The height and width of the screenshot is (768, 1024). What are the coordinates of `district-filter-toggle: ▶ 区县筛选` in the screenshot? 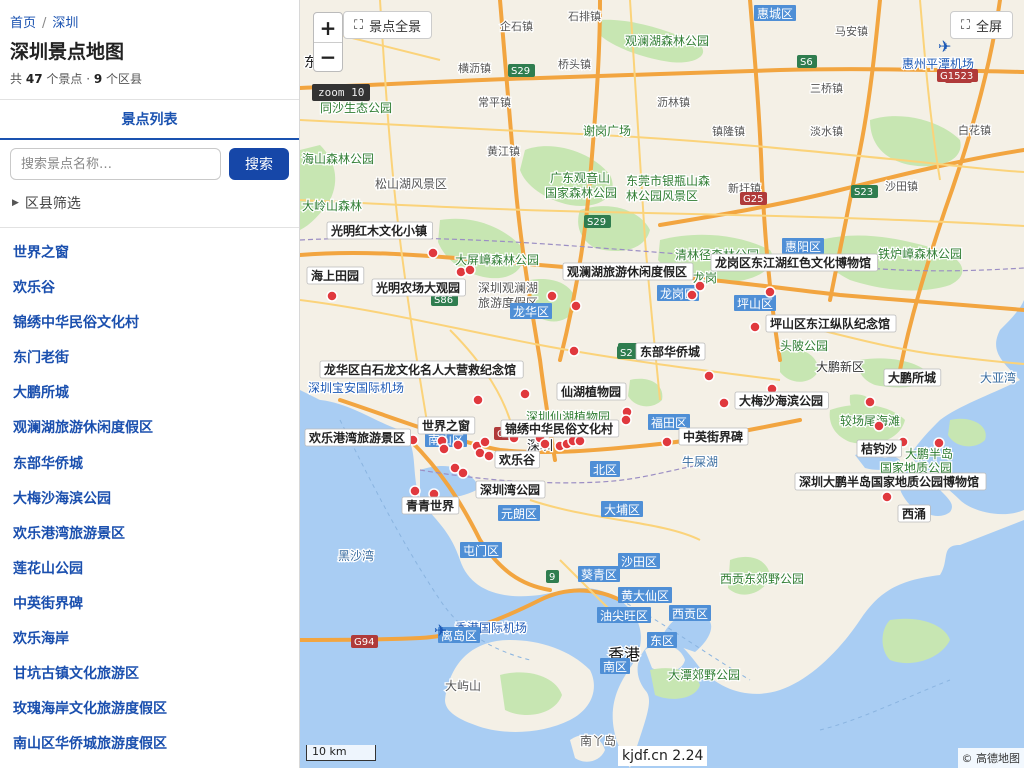 It's located at (149, 204).